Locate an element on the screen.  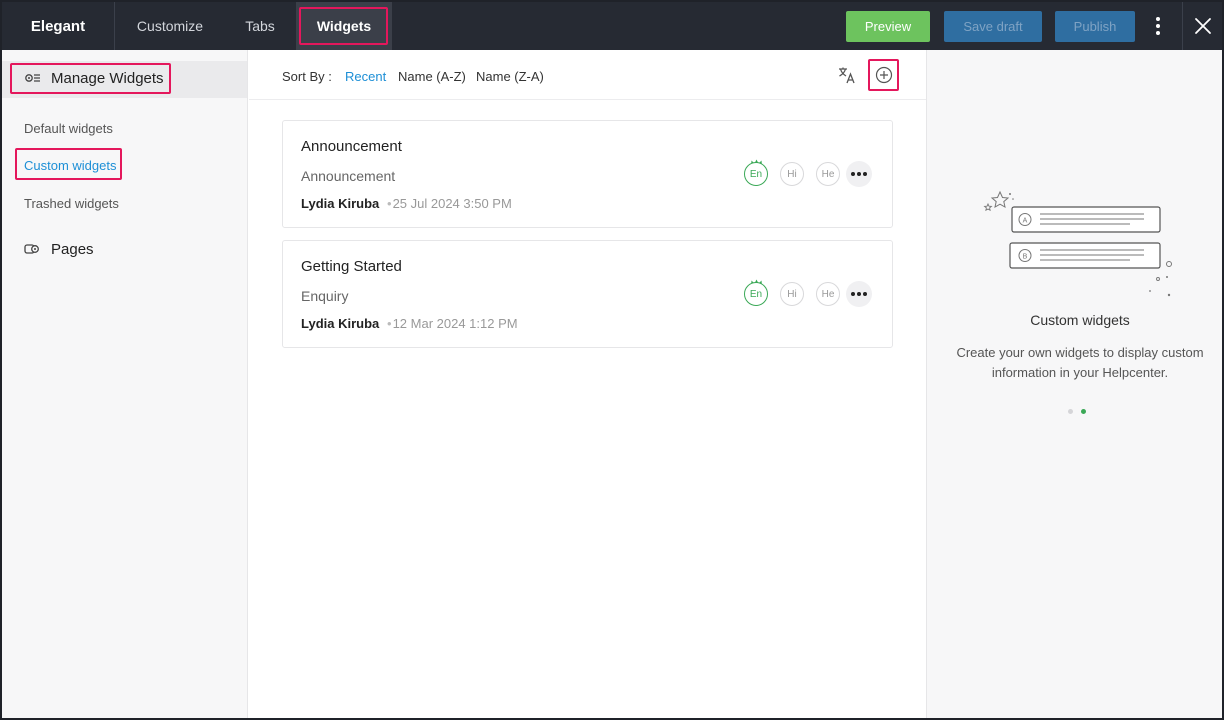
widget-type: Enquiry is located at coordinates (325, 296).